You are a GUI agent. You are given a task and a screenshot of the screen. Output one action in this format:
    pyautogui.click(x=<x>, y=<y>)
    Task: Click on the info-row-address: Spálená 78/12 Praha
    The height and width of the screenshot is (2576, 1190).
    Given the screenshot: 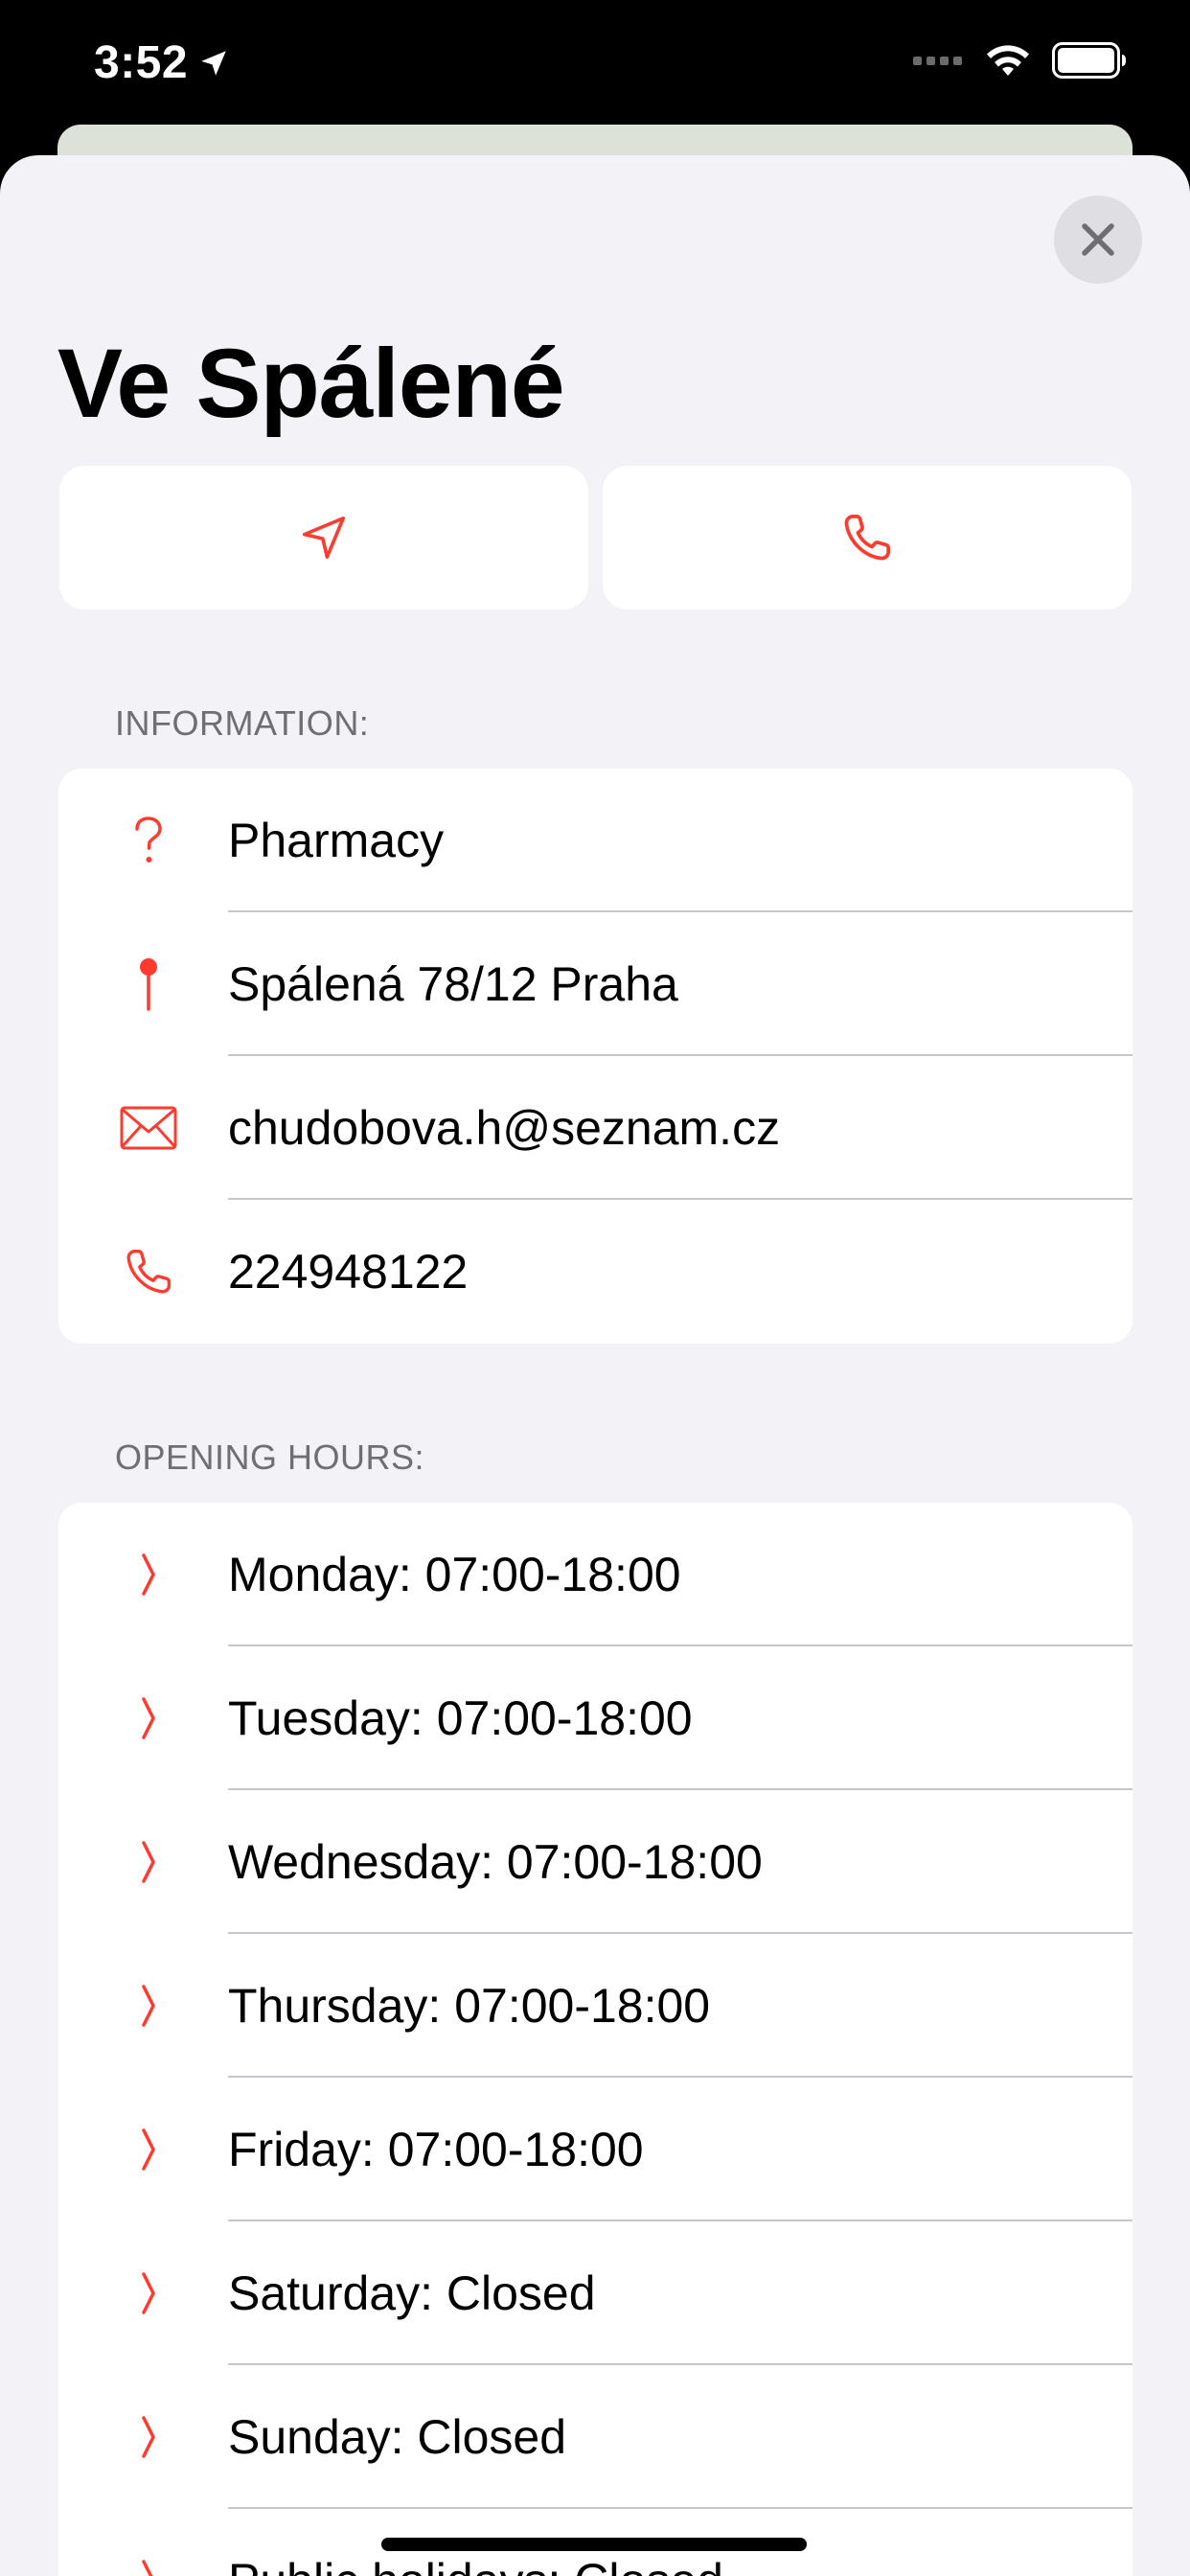 What is the action you would take?
    pyautogui.click(x=595, y=984)
    